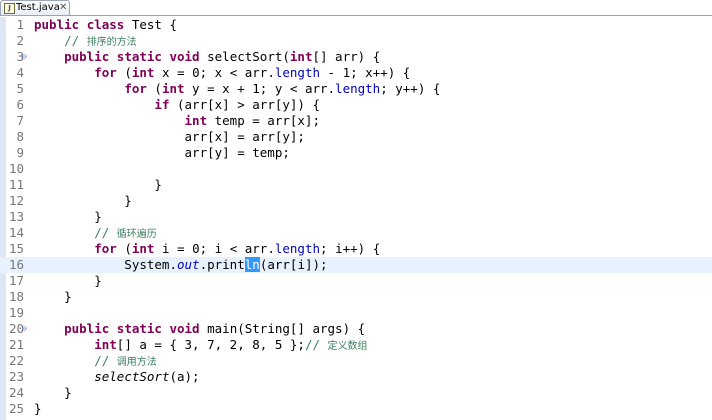 This screenshot has width=712, height=420. Describe the element at coordinates (356, 105) in the screenshot. I see `code-line: 6 if (arr[x] > arr[y]) {` at that location.